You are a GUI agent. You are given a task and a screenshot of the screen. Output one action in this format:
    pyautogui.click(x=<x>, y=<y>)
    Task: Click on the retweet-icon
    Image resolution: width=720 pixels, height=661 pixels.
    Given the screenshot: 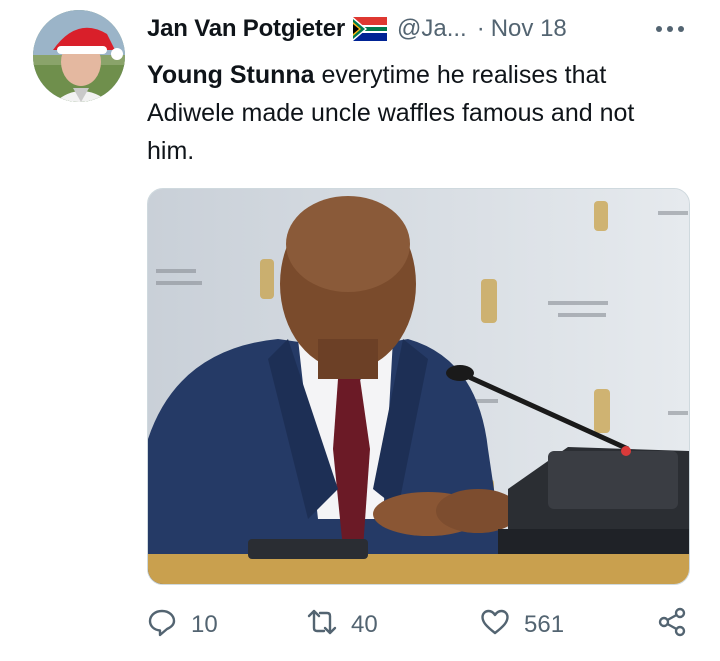 What is the action you would take?
    pyautogui.click(x=322, y=625)
    